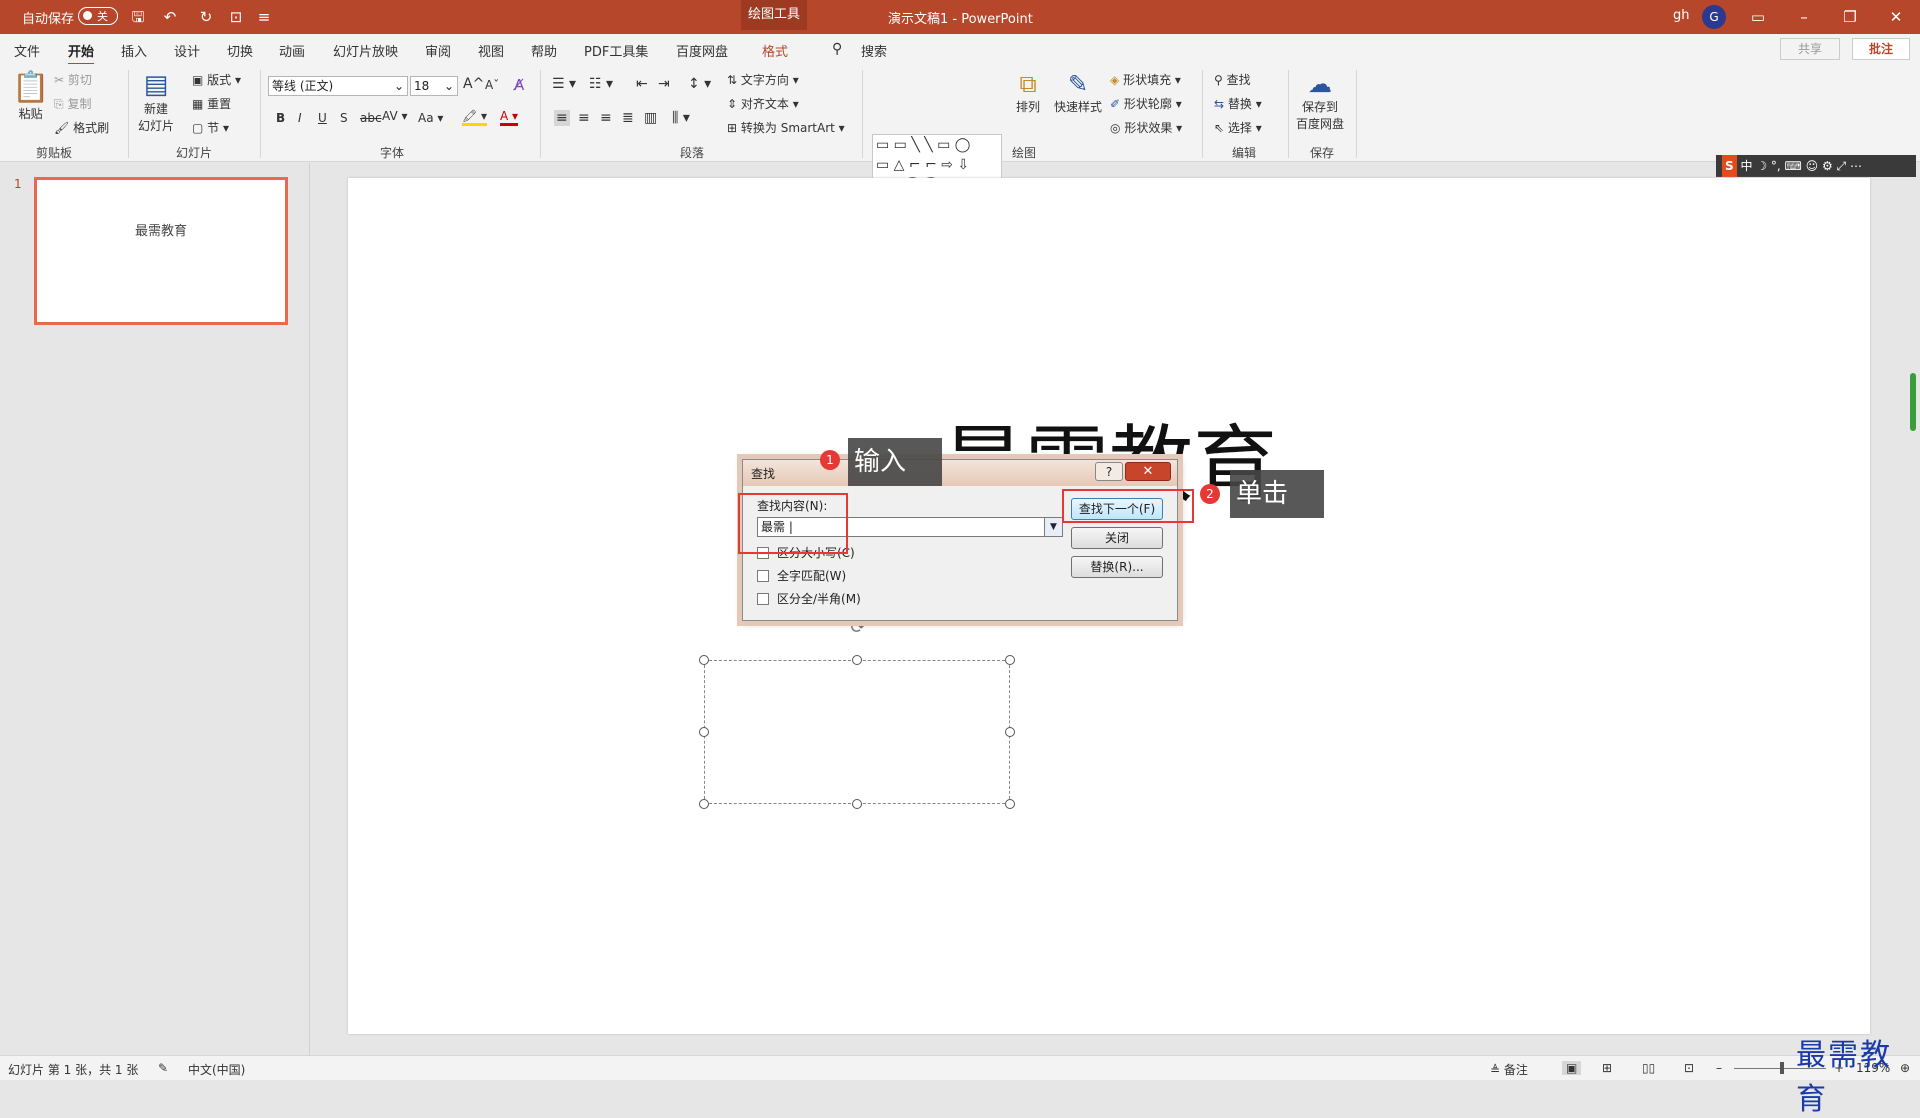 The width and height of the screenshot is (1920, 1118). I want to click on replace-button: ⇆ 替换 ▾, so click(1238, 103).